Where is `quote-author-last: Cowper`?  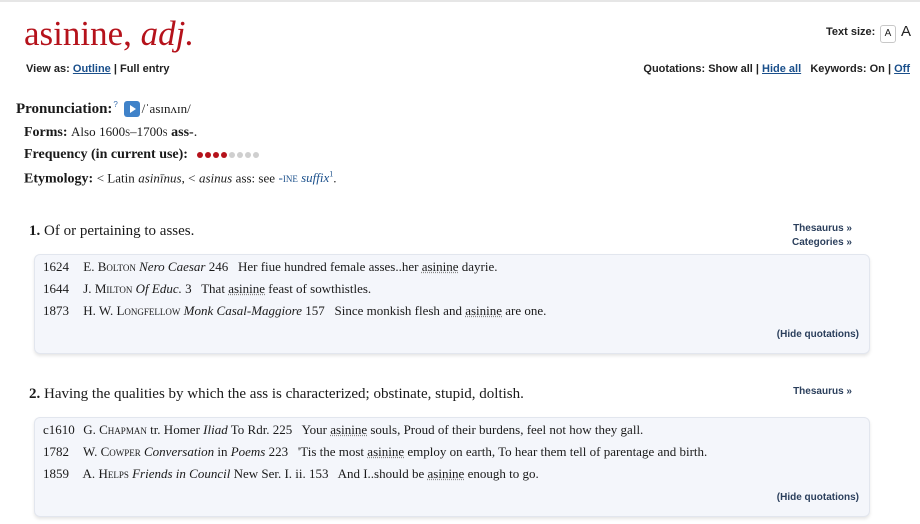
quote-author-last: Cowper is located at coordinates (120, 451).